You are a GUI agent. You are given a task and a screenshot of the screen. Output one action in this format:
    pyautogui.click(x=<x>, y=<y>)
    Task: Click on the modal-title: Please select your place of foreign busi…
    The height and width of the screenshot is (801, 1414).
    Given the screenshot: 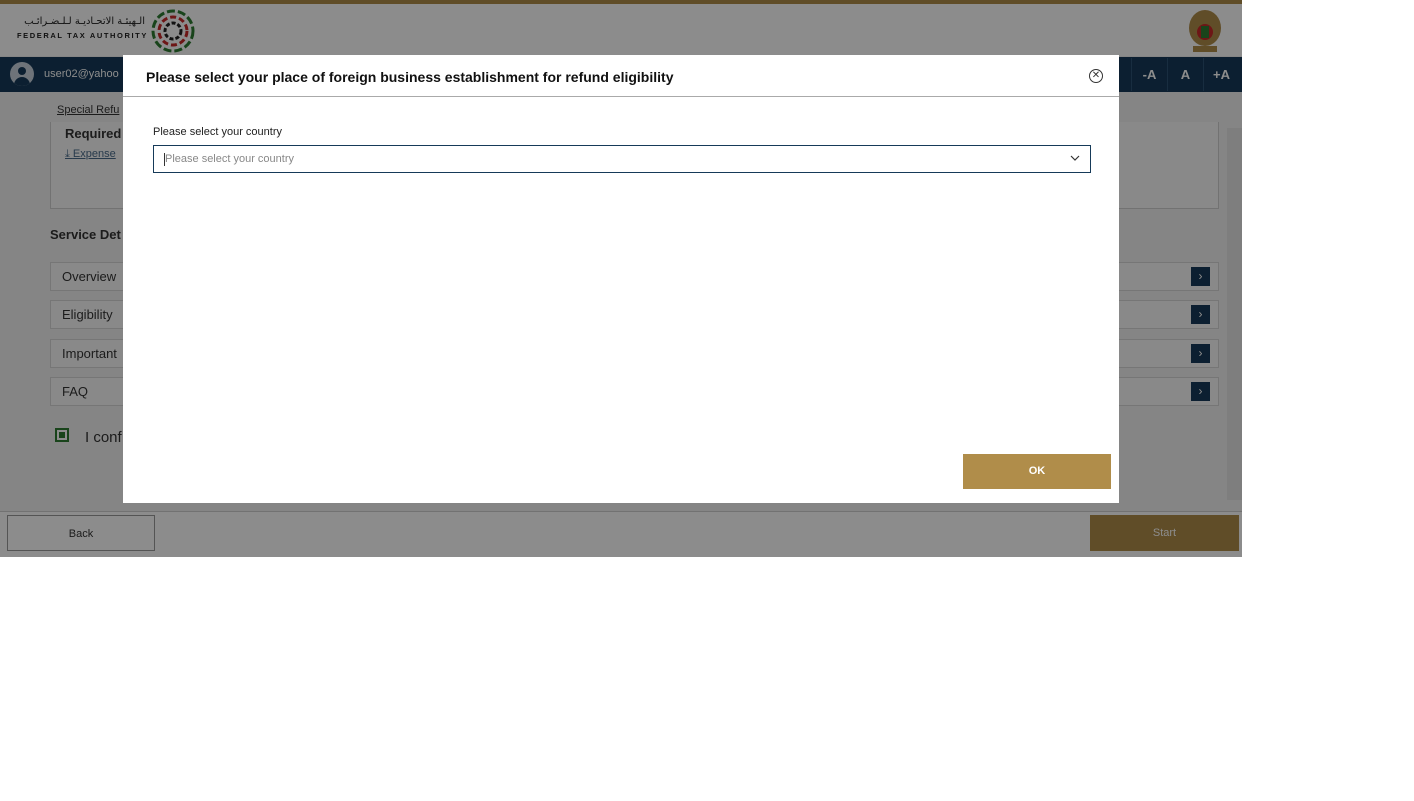 What is the action you would take?
    pyautogui.click(x=410, y=77)
    